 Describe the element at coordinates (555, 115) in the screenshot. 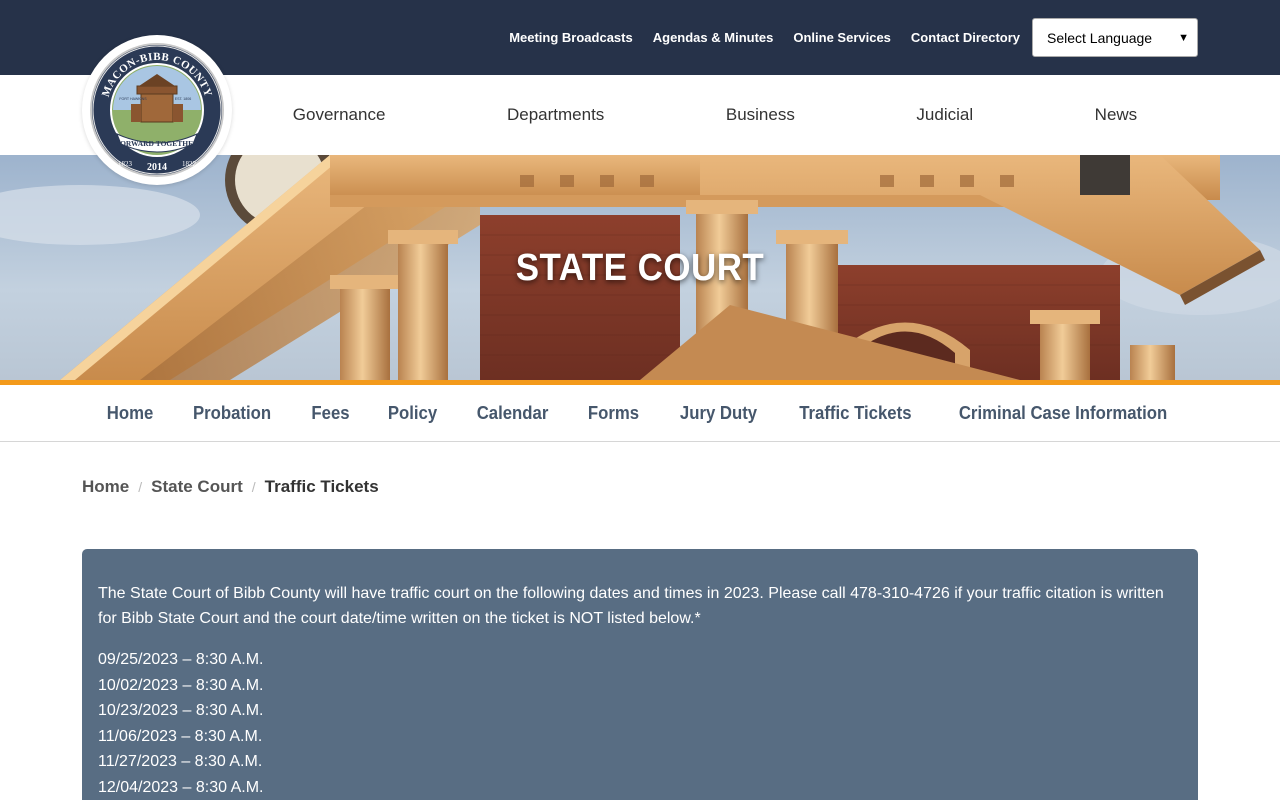

I see `nav-departments: Departments` at that location.